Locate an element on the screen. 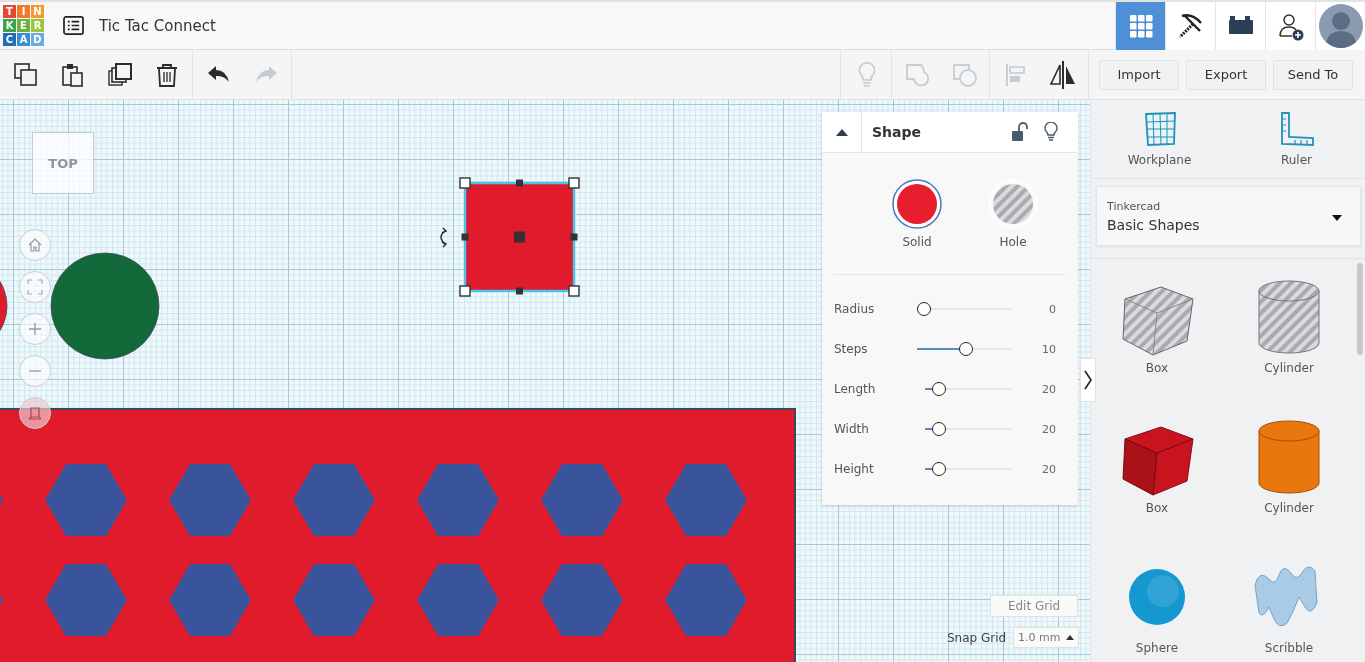  parameter-label: Width is located at coordinates (852, 429).